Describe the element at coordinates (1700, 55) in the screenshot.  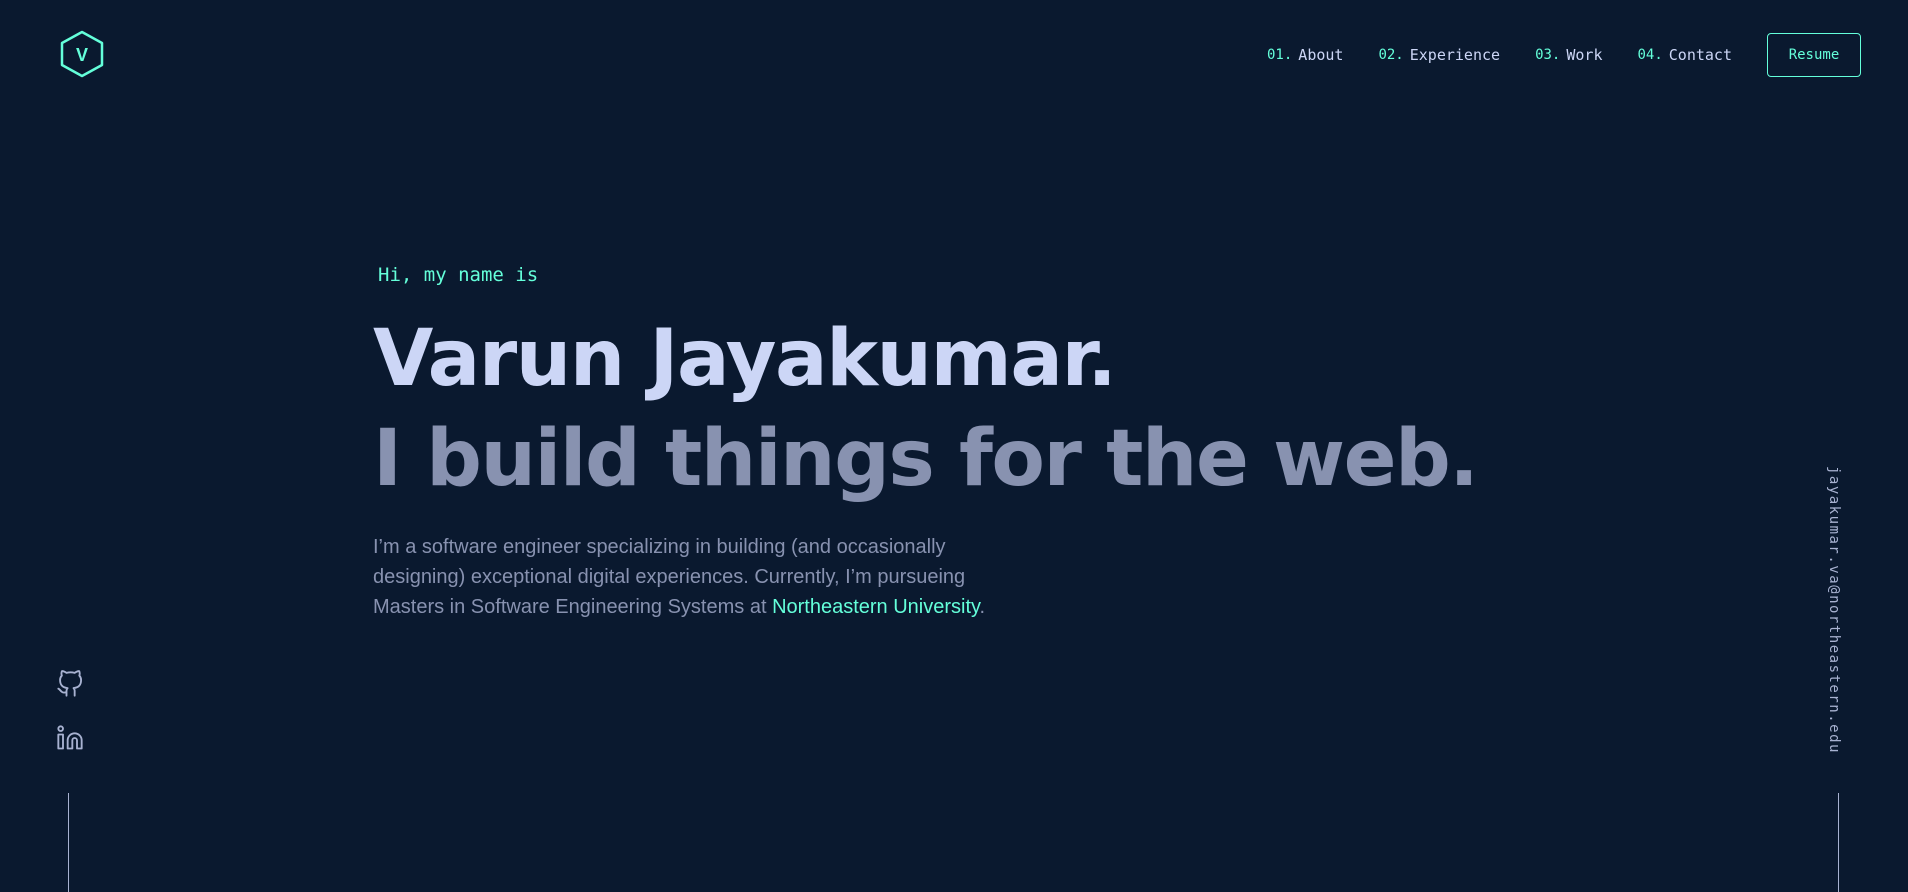
I see `nav-label: Contact` at that location.